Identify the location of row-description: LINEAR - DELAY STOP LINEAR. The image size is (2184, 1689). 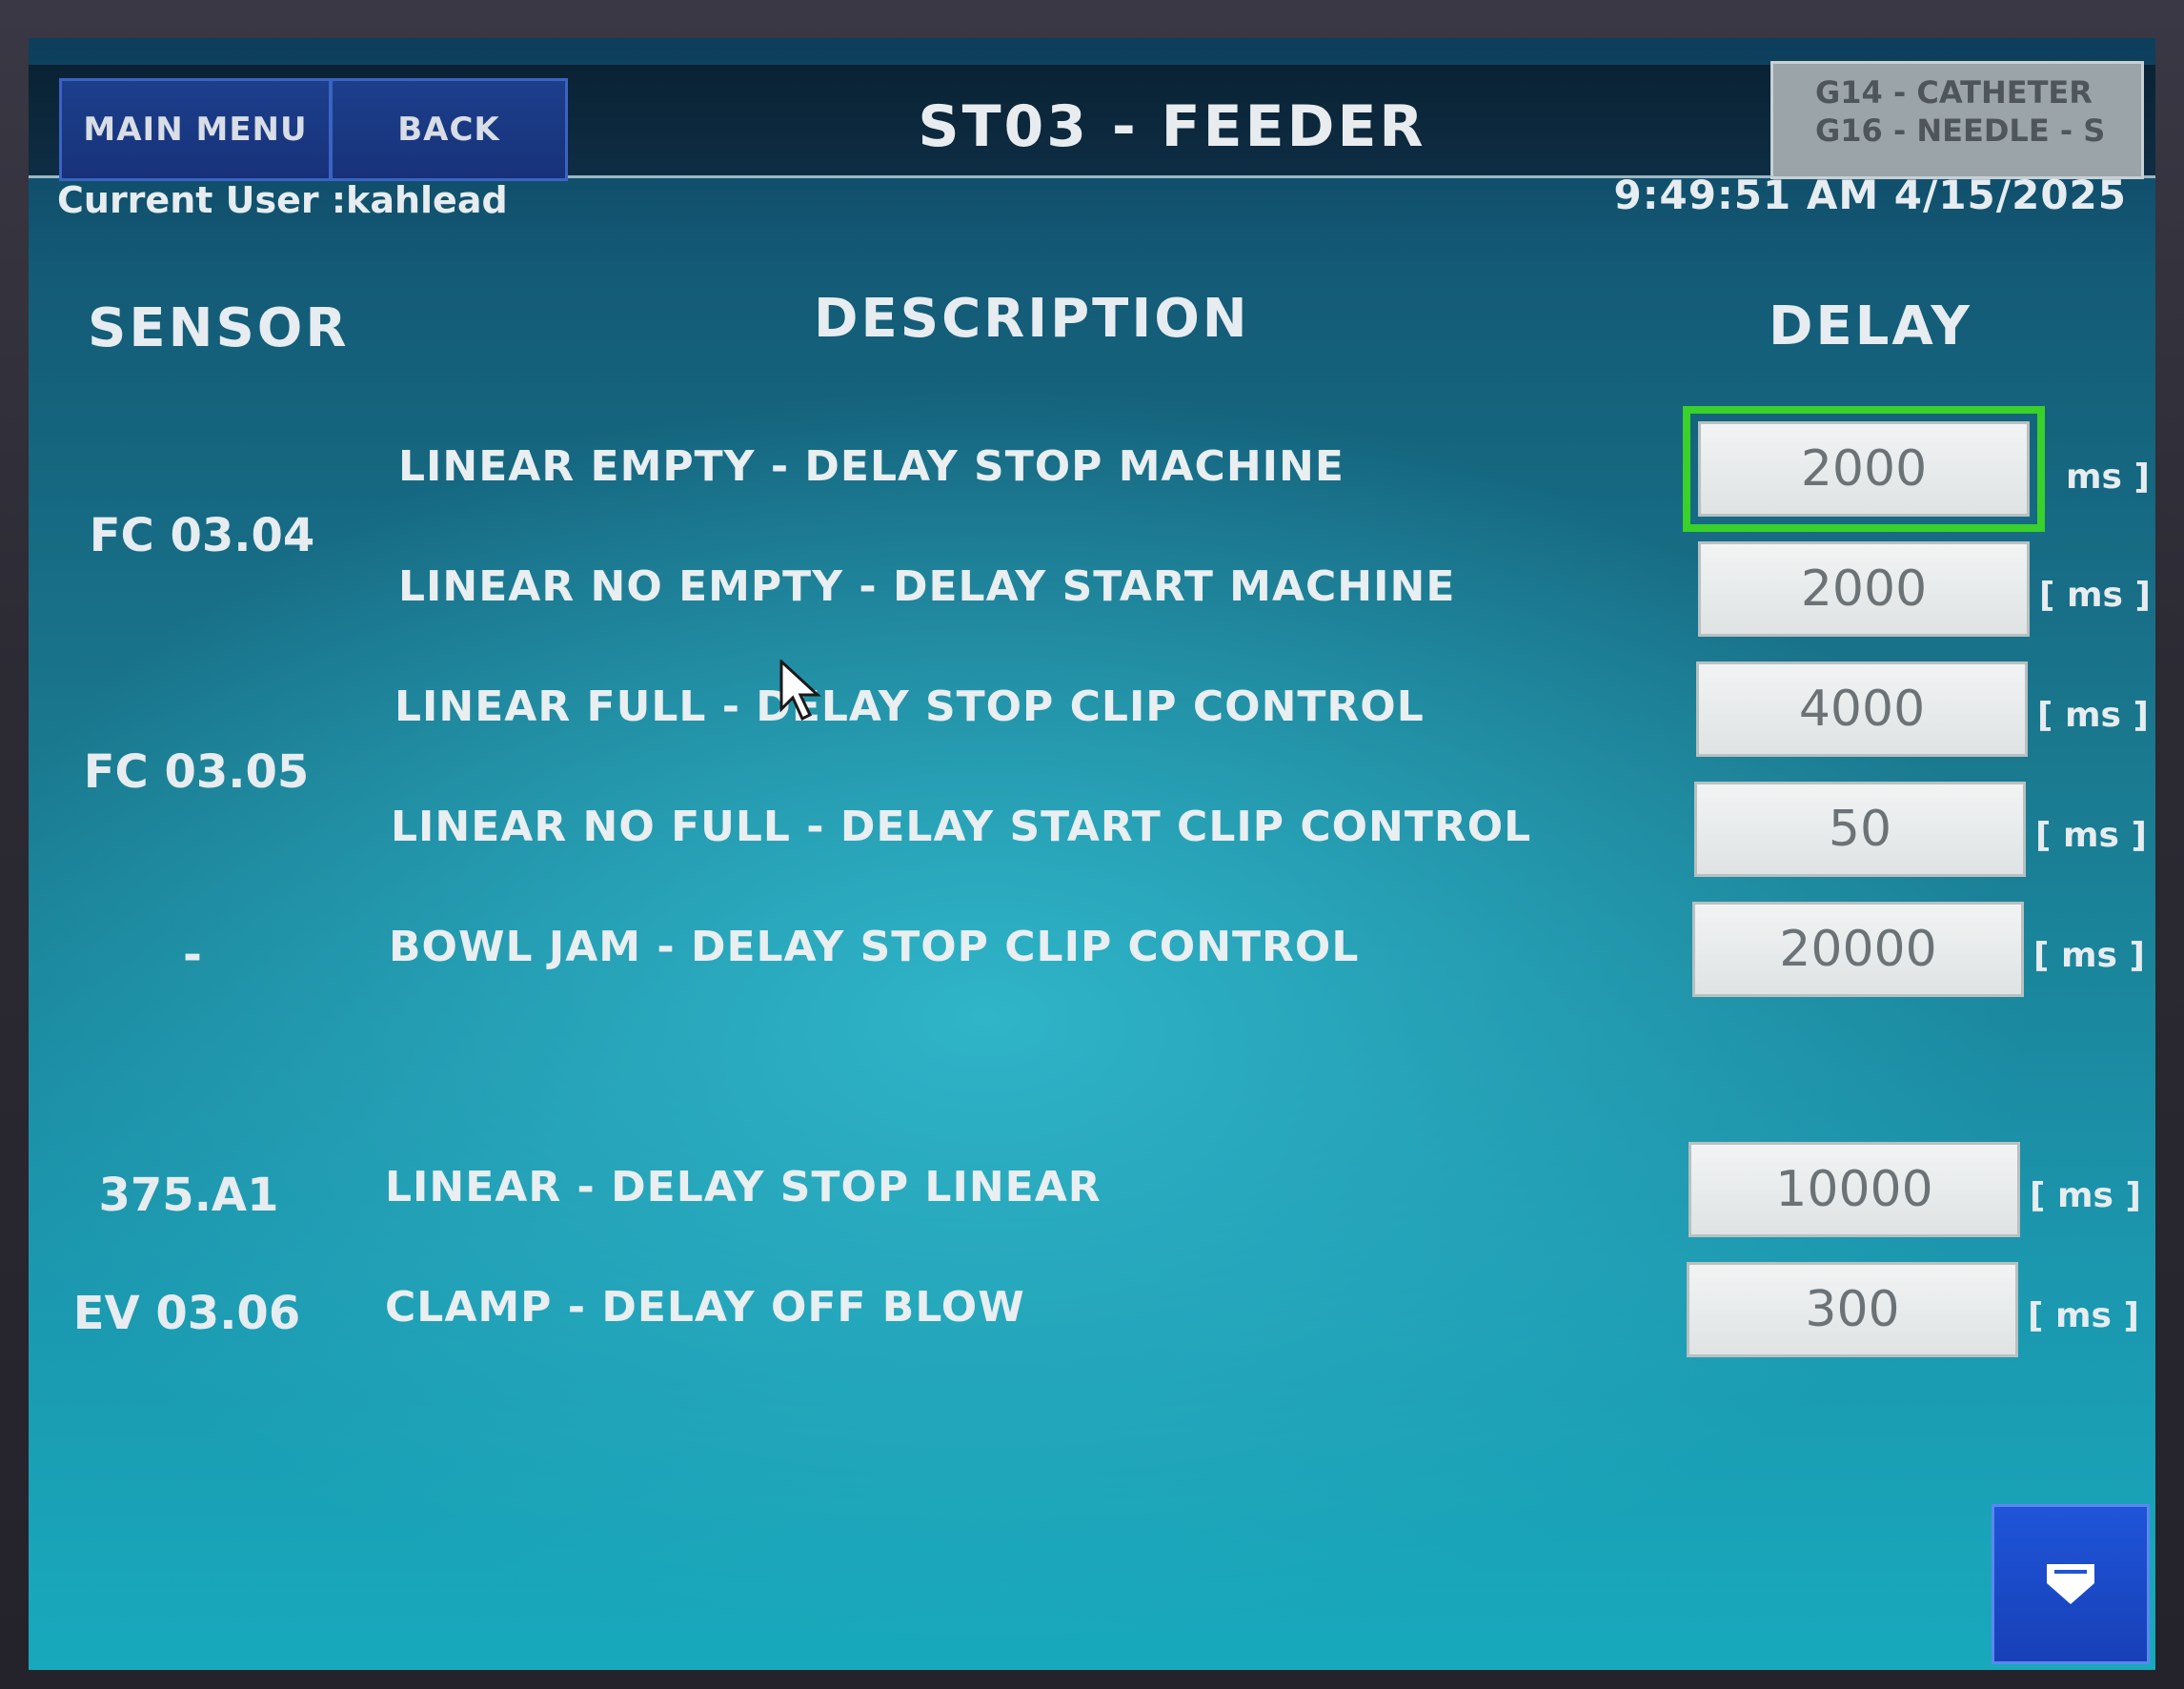
(743, 1187).